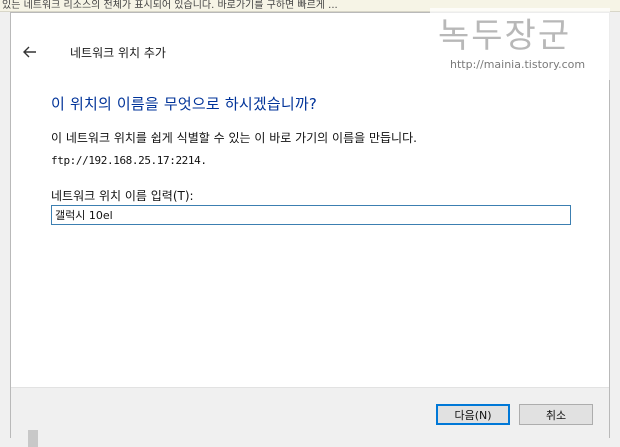 The height and width of the screenshot is (447, 620). Describe the element at coordinates (122, 196) in the screenshot. I see `name-field-label: 네트워크 위치 이름 입력(T):` at that location.